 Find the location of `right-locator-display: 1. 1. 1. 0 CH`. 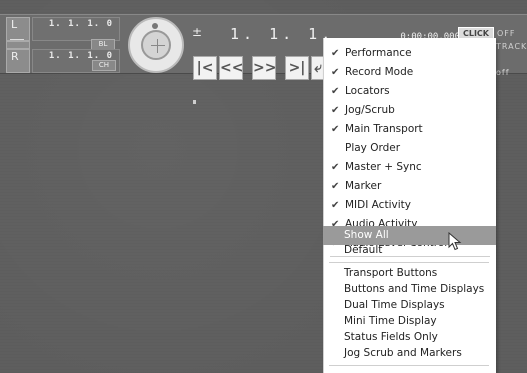

right-locator-display: 1. 1. 1. 0 CH is located at coordinates (76, 61).